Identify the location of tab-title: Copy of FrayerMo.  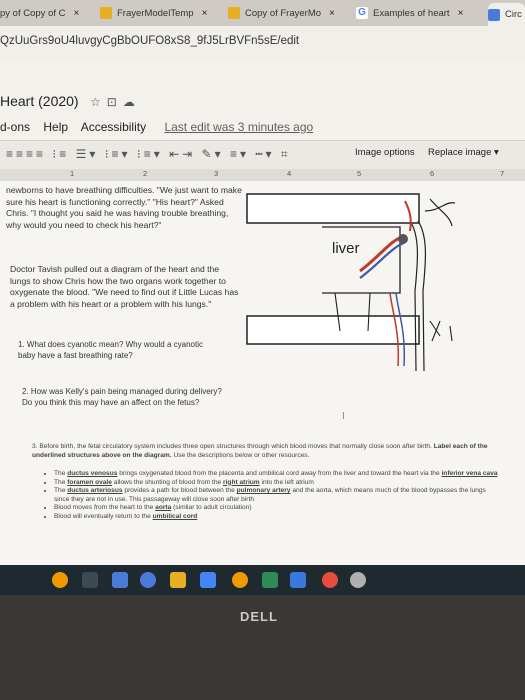
(283, 13).